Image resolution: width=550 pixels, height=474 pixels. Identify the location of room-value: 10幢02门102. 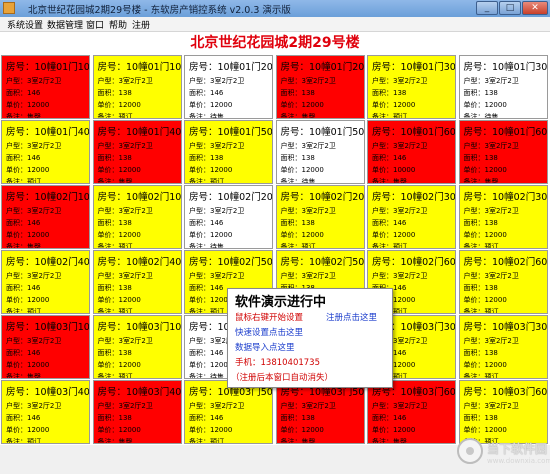
(154, 197).